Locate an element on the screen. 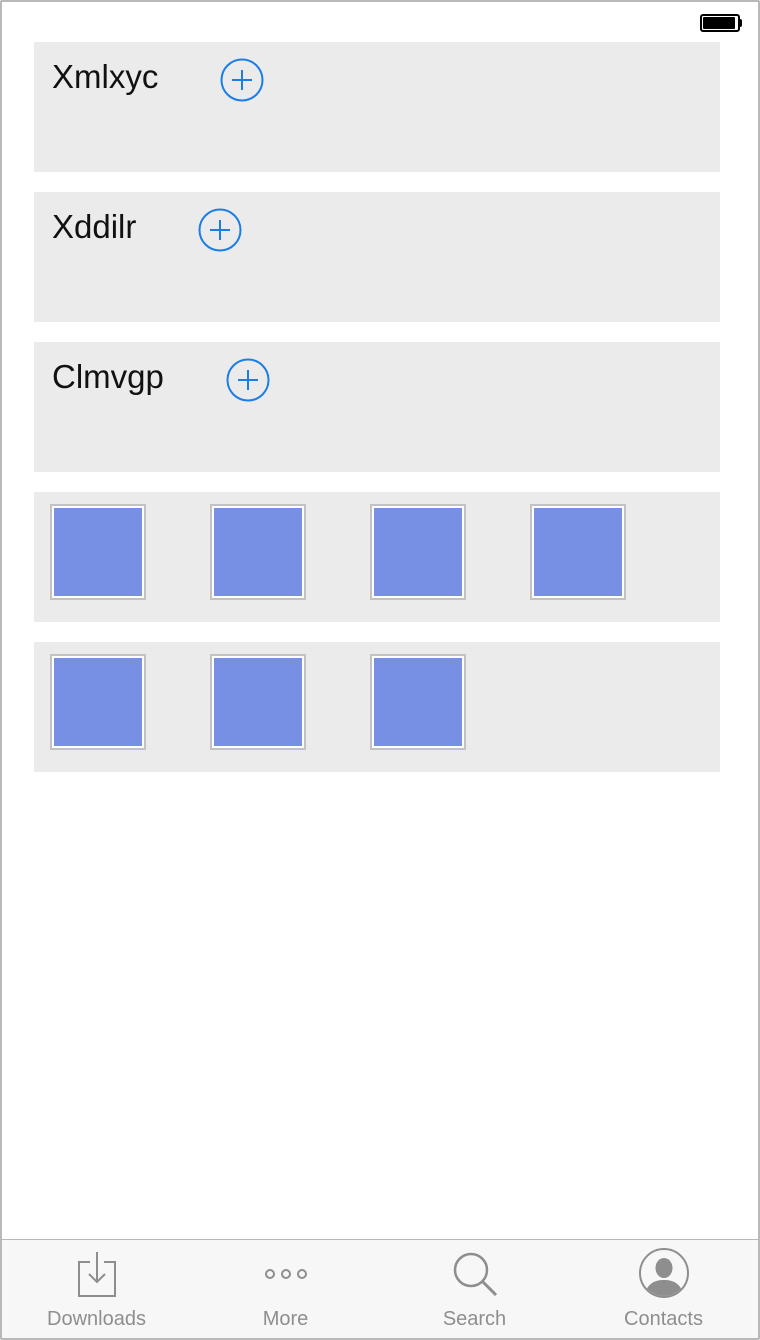 Image resolution: width=760 pixels, height=1340 pixels. tab-label: More is located at coordinates (285, 1319).